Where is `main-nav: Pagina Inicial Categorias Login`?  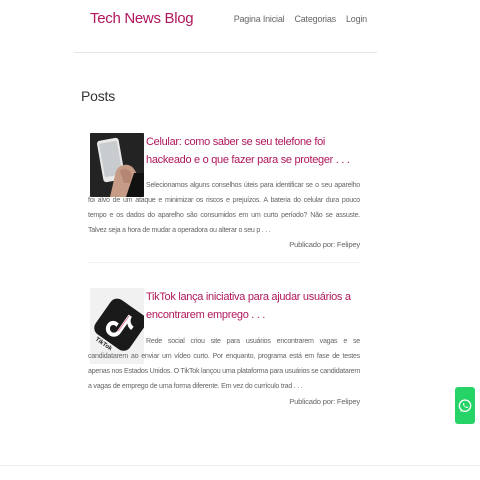 main-nav: Pagina Inicial Categorias Login is located at coordinates (300, 19).